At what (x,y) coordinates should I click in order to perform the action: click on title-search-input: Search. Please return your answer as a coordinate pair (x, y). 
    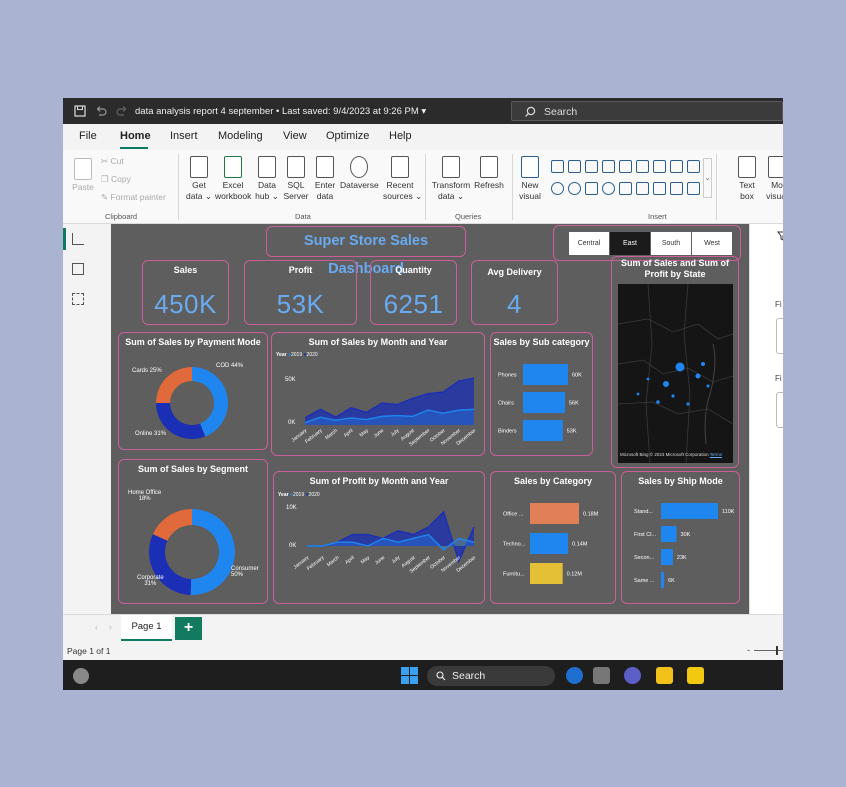
    Looking at the image, I should click on (647, 111).